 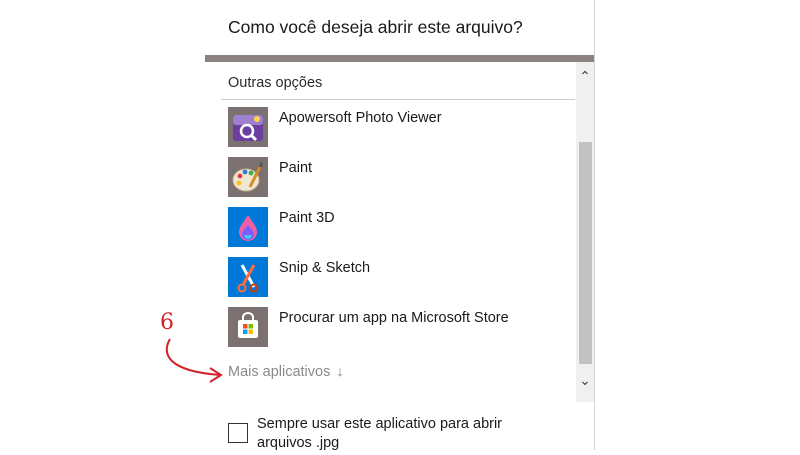 I want to click on arrow-down-icon: ↓, so click(x=340, y=372).